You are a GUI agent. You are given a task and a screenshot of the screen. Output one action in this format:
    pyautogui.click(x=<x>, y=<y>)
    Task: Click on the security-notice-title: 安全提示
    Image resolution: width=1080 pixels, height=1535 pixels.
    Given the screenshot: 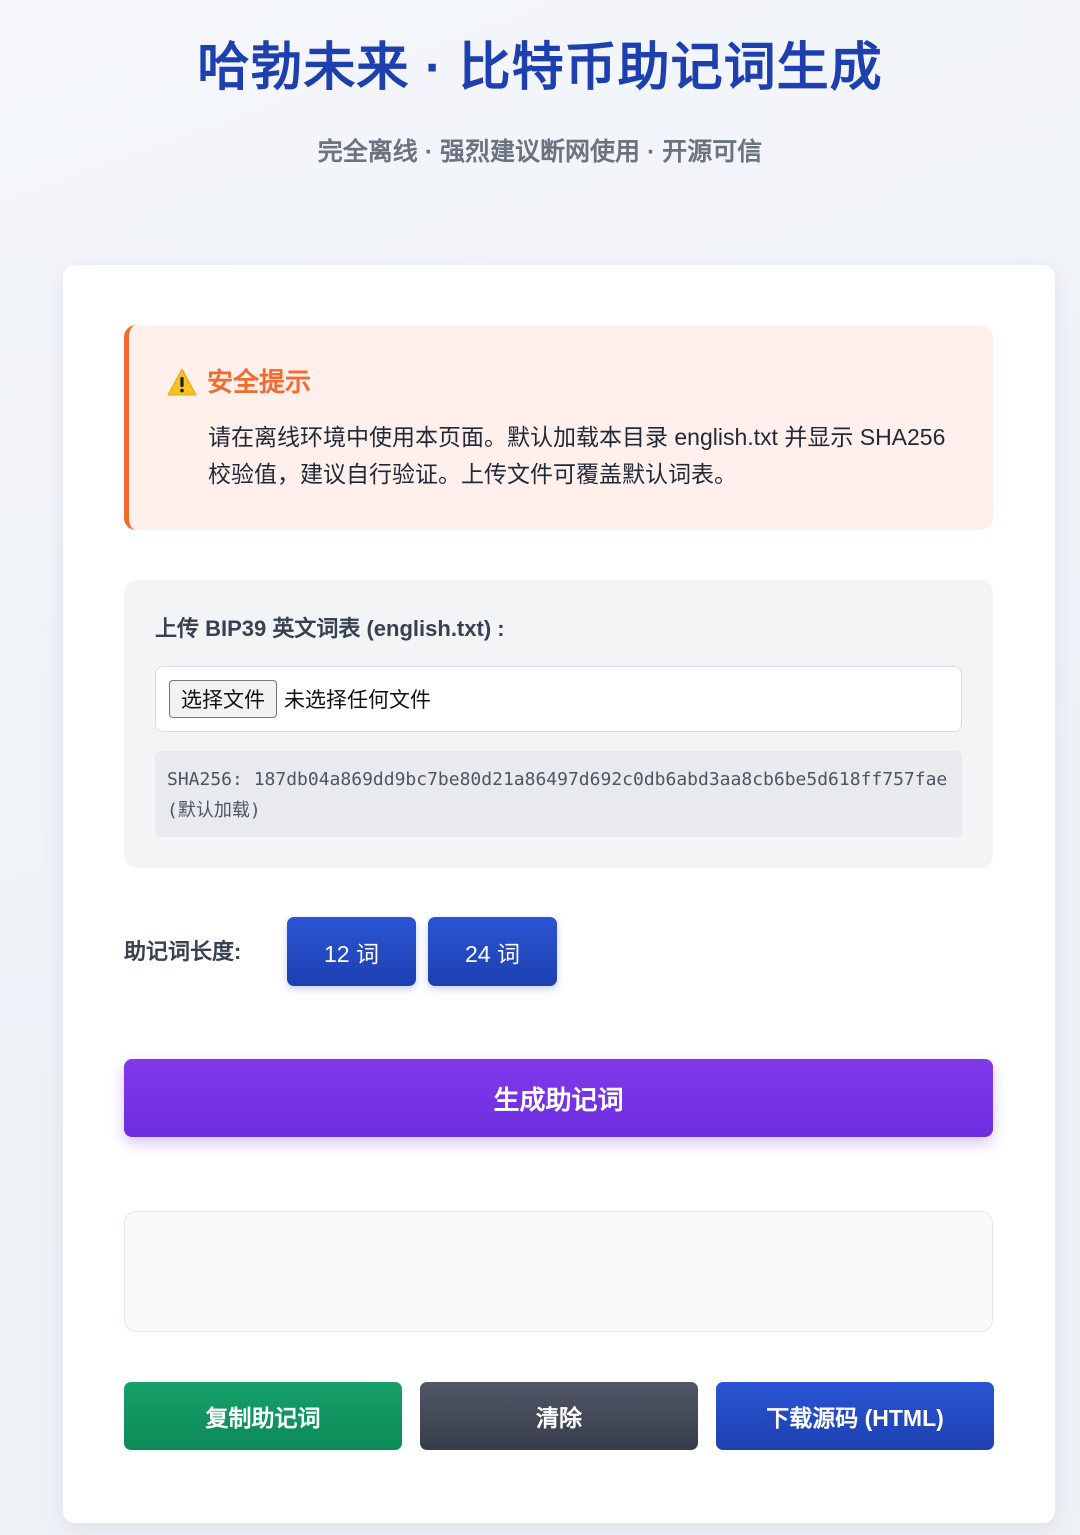 What is the action you would take?
    pyautogui.click(x=259, y=382)
    